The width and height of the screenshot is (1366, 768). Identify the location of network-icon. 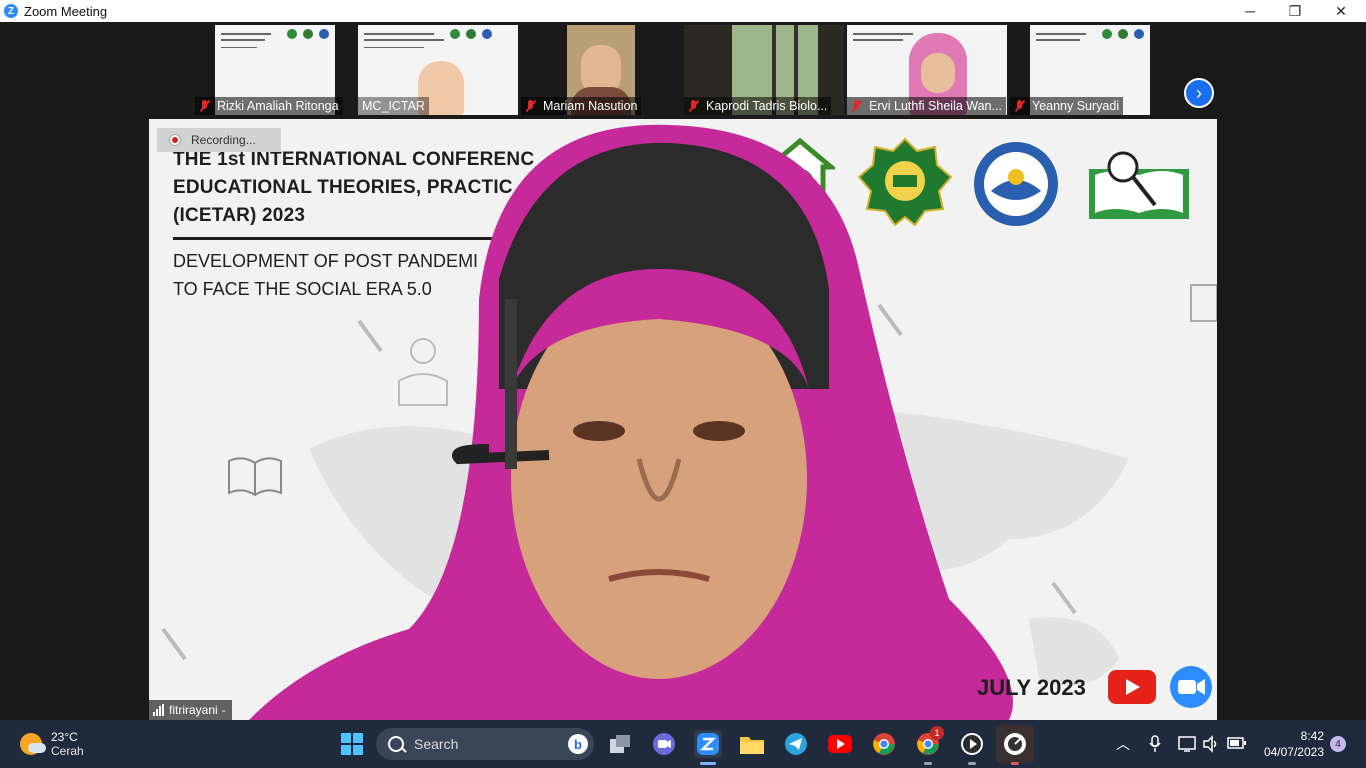
(1188, 744).